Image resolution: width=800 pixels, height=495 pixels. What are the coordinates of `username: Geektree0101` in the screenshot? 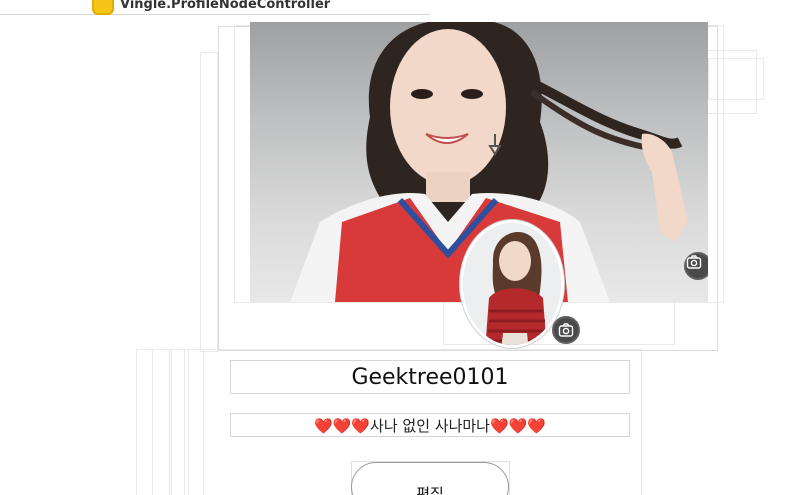 It's located at (430, 377).